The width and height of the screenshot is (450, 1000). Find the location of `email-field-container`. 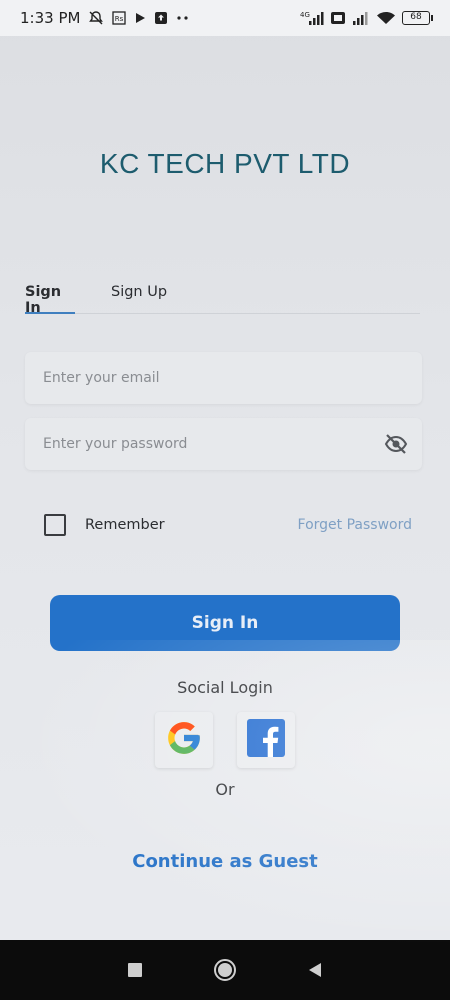

email-field-container is located at coordinates (223, 378).